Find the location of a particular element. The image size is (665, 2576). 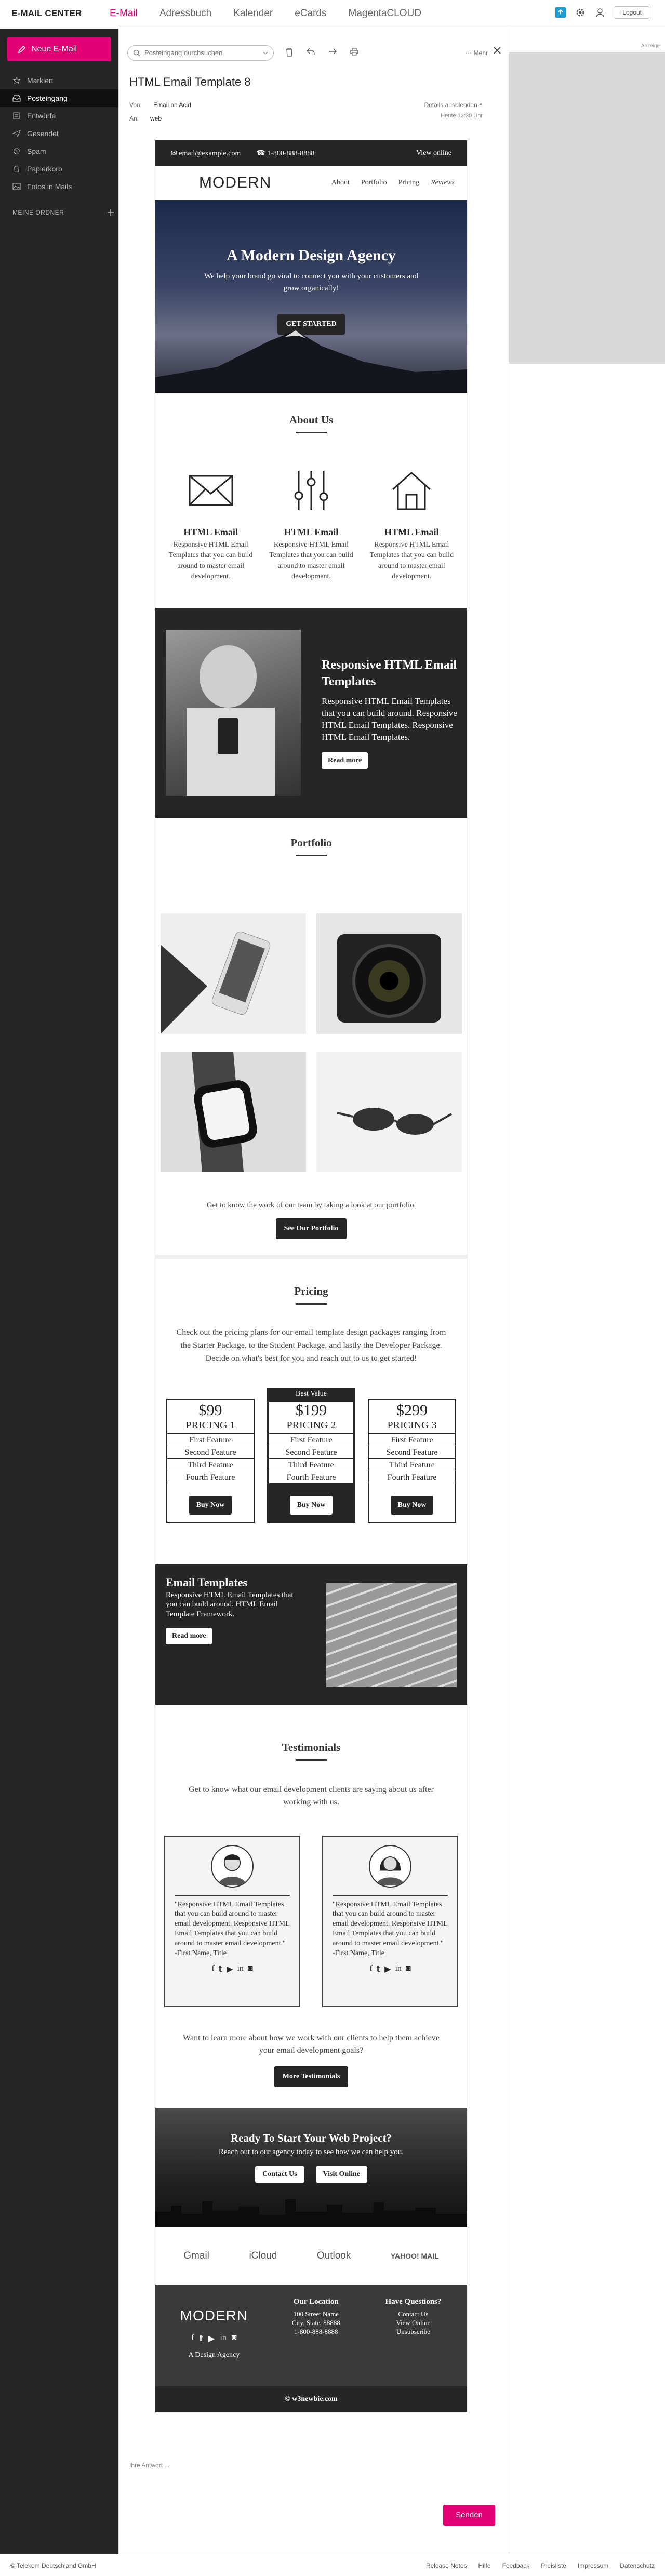

user-icon is located at coordinates (600, 13).